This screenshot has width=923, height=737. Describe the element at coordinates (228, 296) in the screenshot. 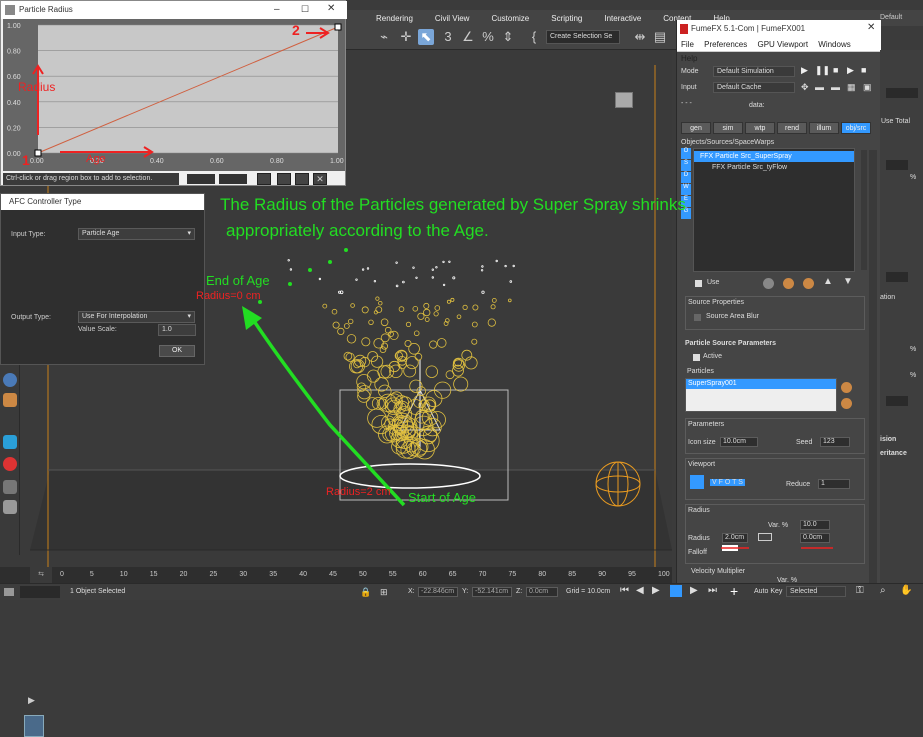

I see `annotation-radius-zero: Radius=0 cm` at that location.